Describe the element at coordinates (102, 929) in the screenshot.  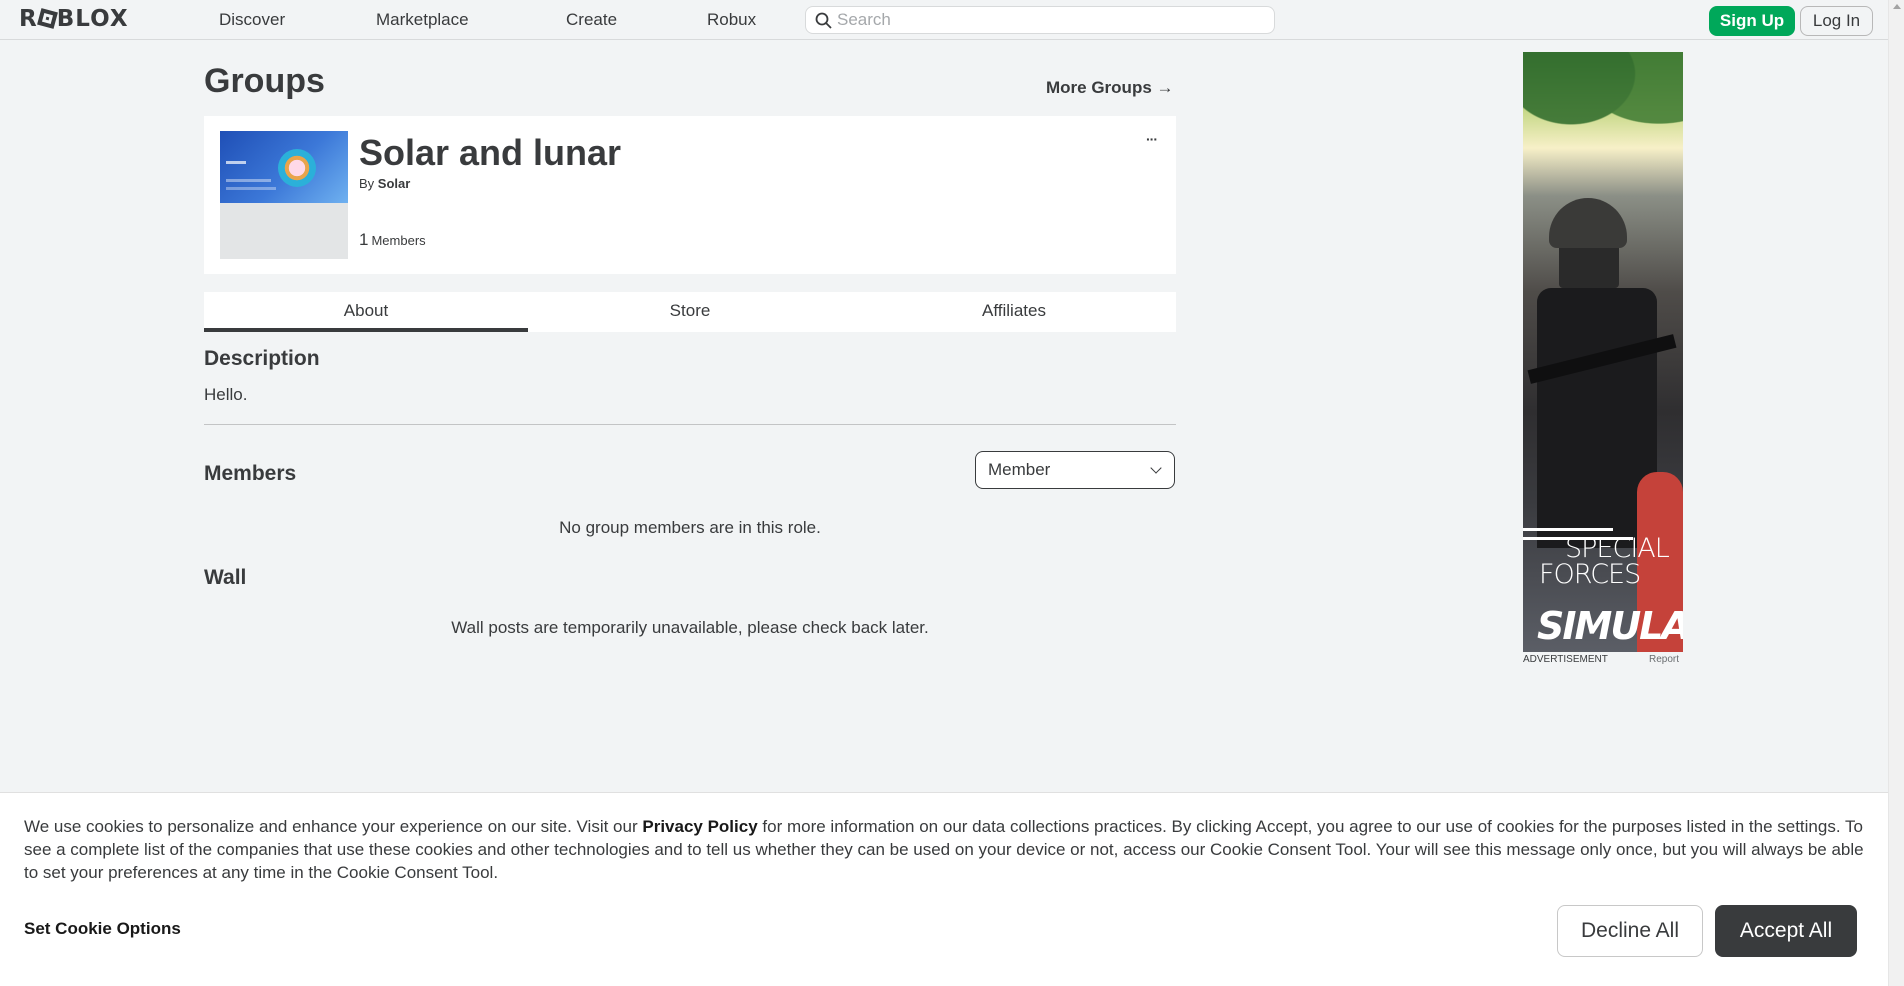
I see `set-cookie-options-link: Set Cookie Options` at that location.